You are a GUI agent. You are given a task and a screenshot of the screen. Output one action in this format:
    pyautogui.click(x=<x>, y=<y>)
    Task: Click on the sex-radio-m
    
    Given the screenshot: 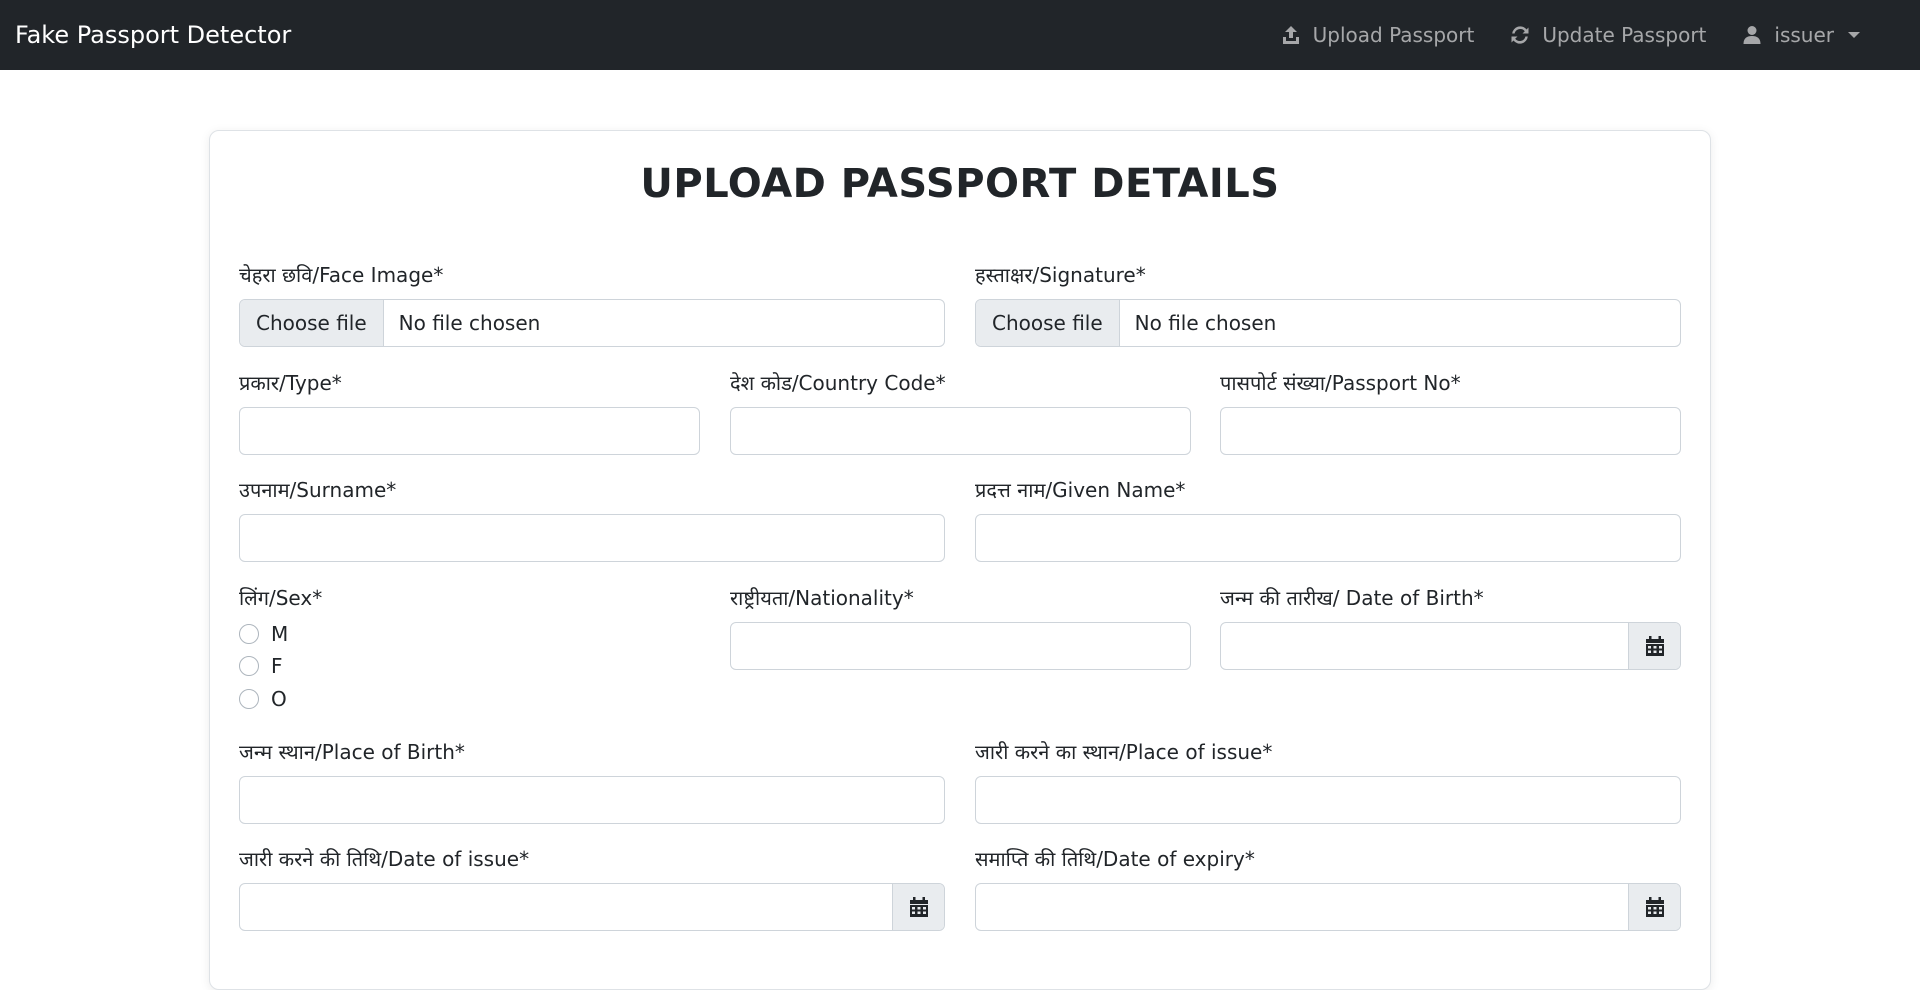 What is the action you would take?
    pyautogui.click(x=249, y=634)
    